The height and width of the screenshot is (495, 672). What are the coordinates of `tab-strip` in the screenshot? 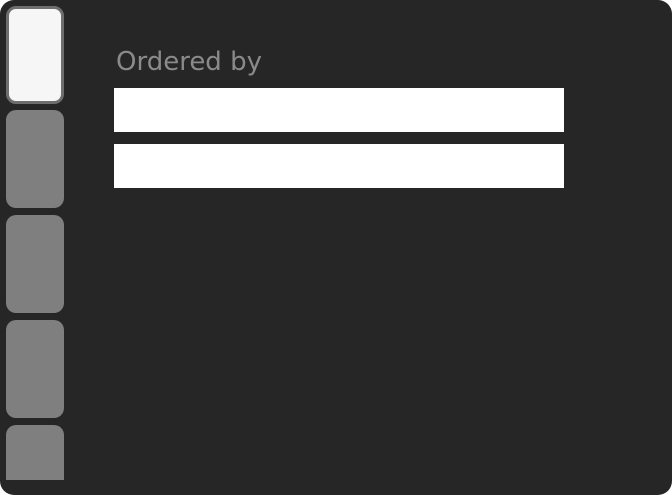 It's located at (35, 243).